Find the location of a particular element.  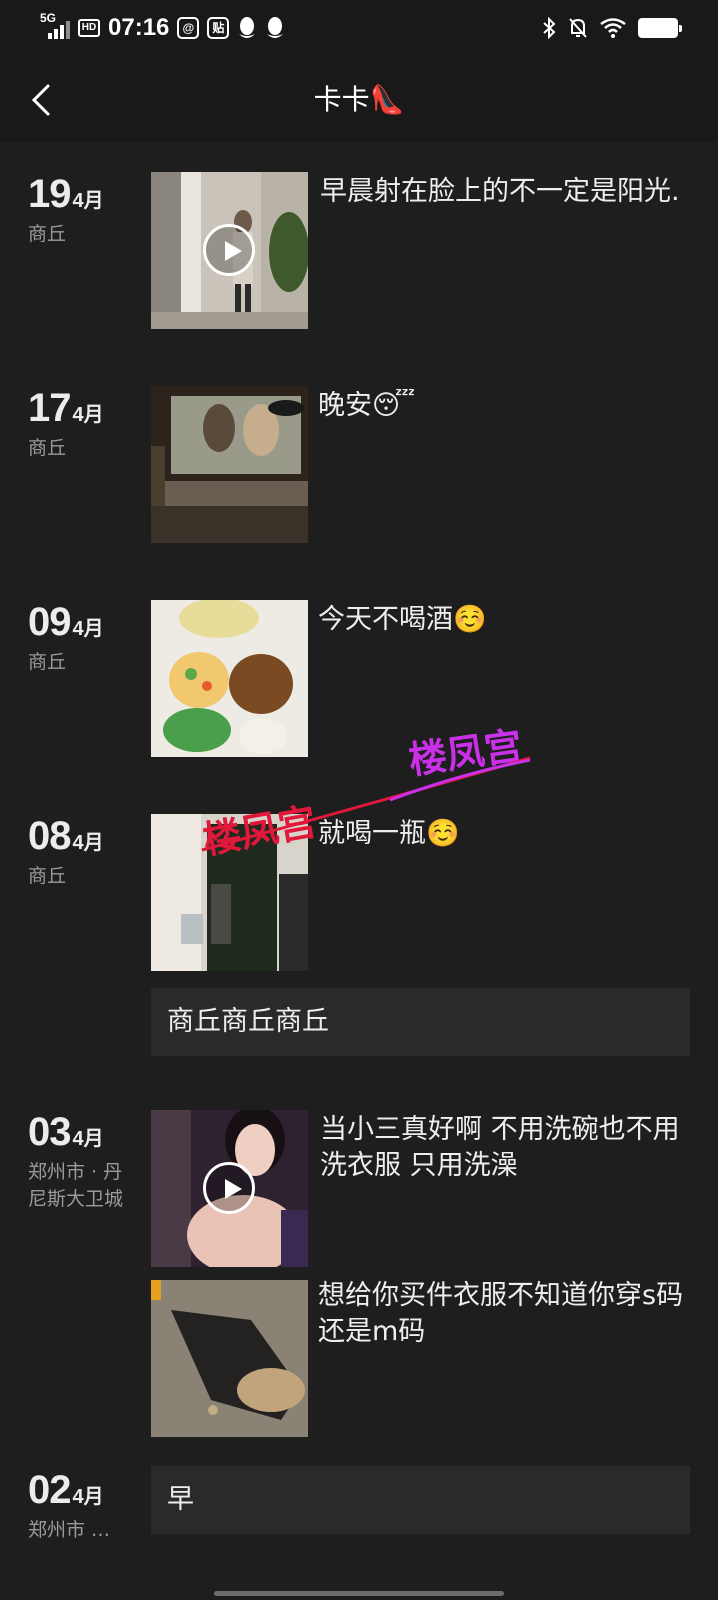

battery-icon: 99 is located at coordinates (660, 28).